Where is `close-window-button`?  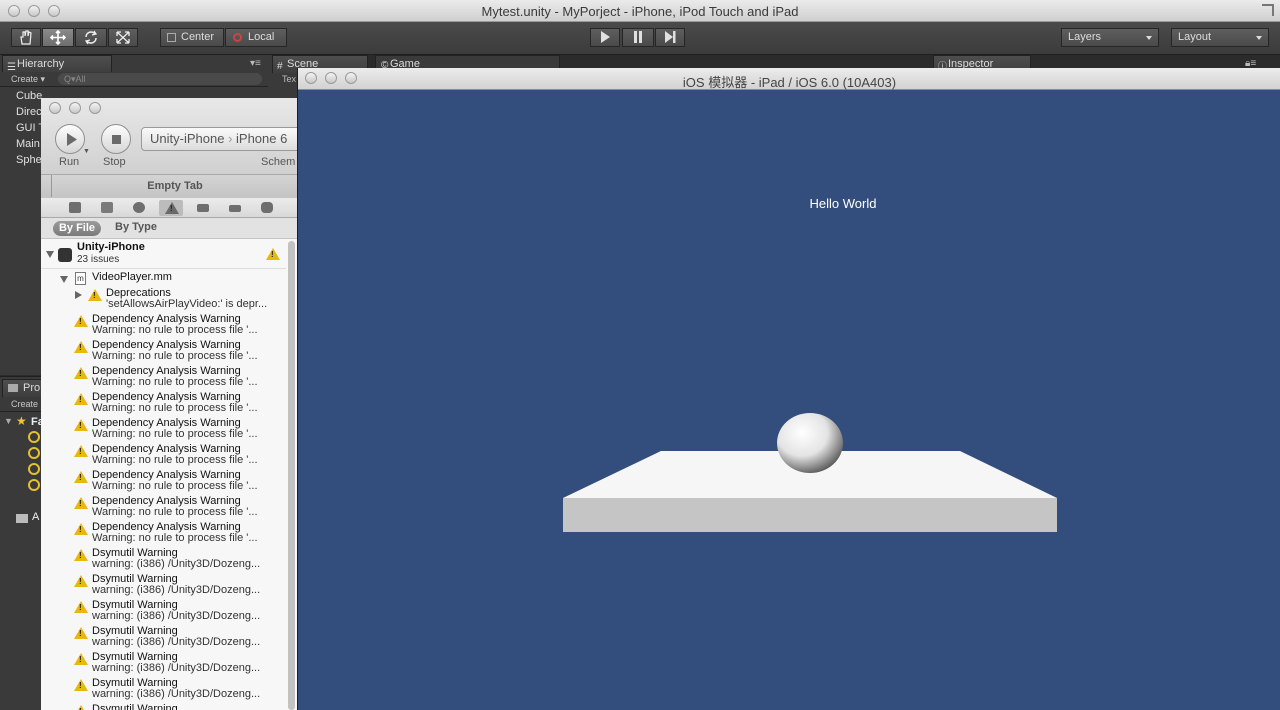 close-window-button is located at coordinates (55, 108).